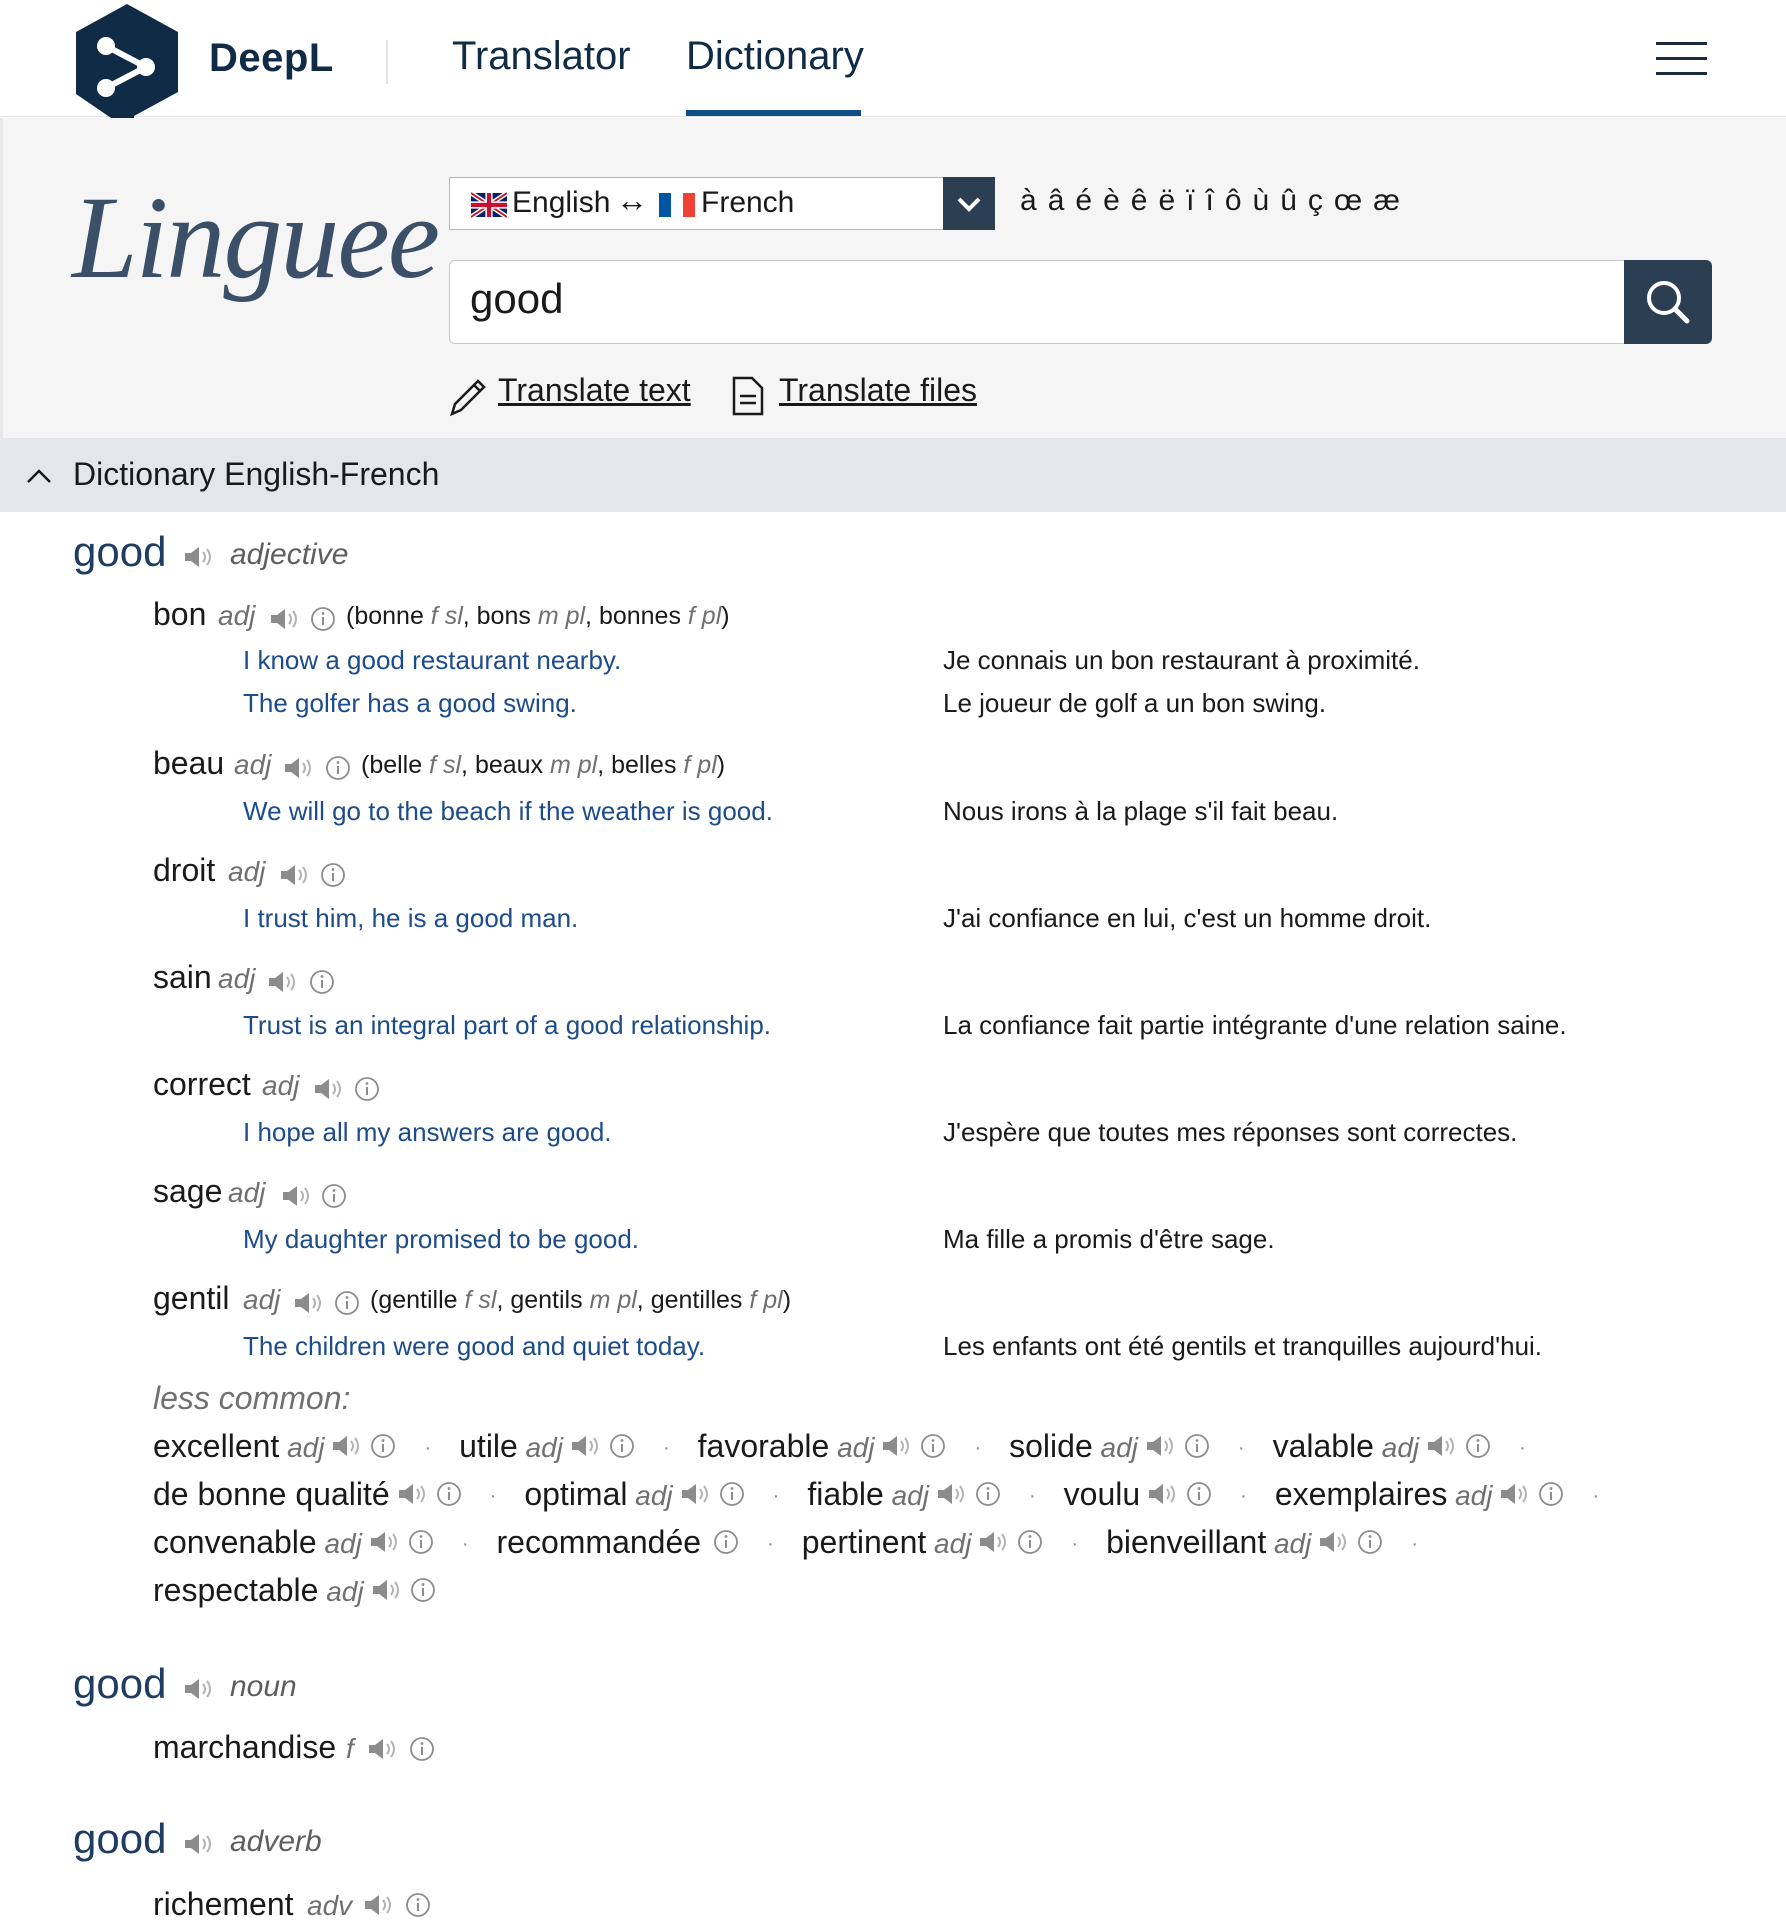 Image resolution: width=1786 pixels, height=1932 pixels. I want to click on less-common-translation: de bonne qualité, so click(307, 1495).